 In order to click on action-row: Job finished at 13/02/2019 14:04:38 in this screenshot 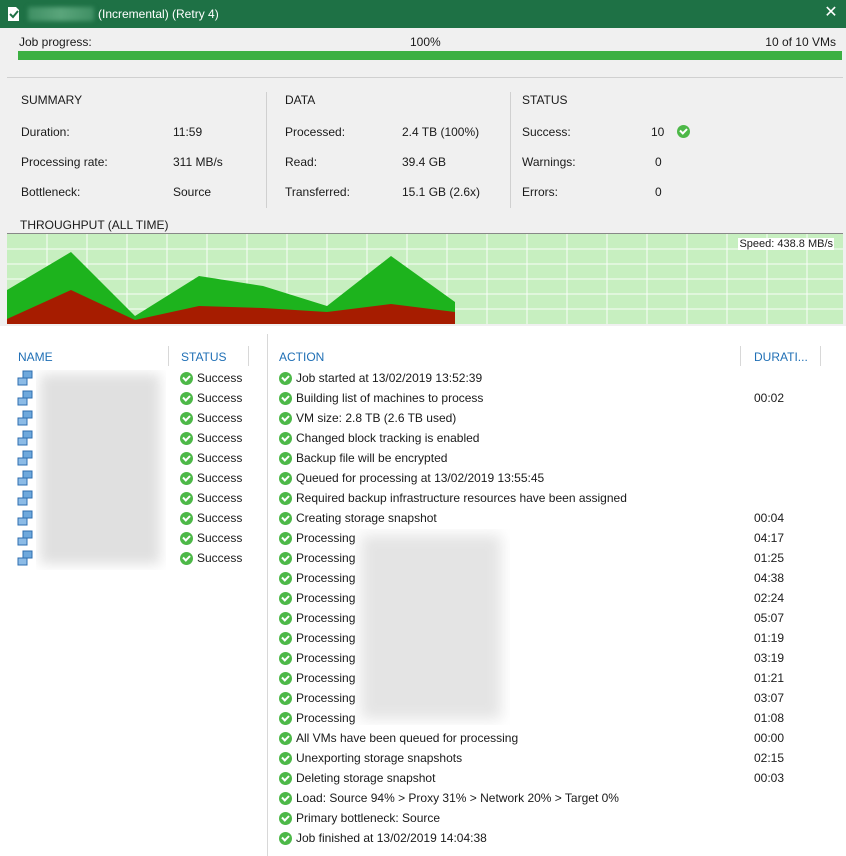, I will do `click(383, 838)`.